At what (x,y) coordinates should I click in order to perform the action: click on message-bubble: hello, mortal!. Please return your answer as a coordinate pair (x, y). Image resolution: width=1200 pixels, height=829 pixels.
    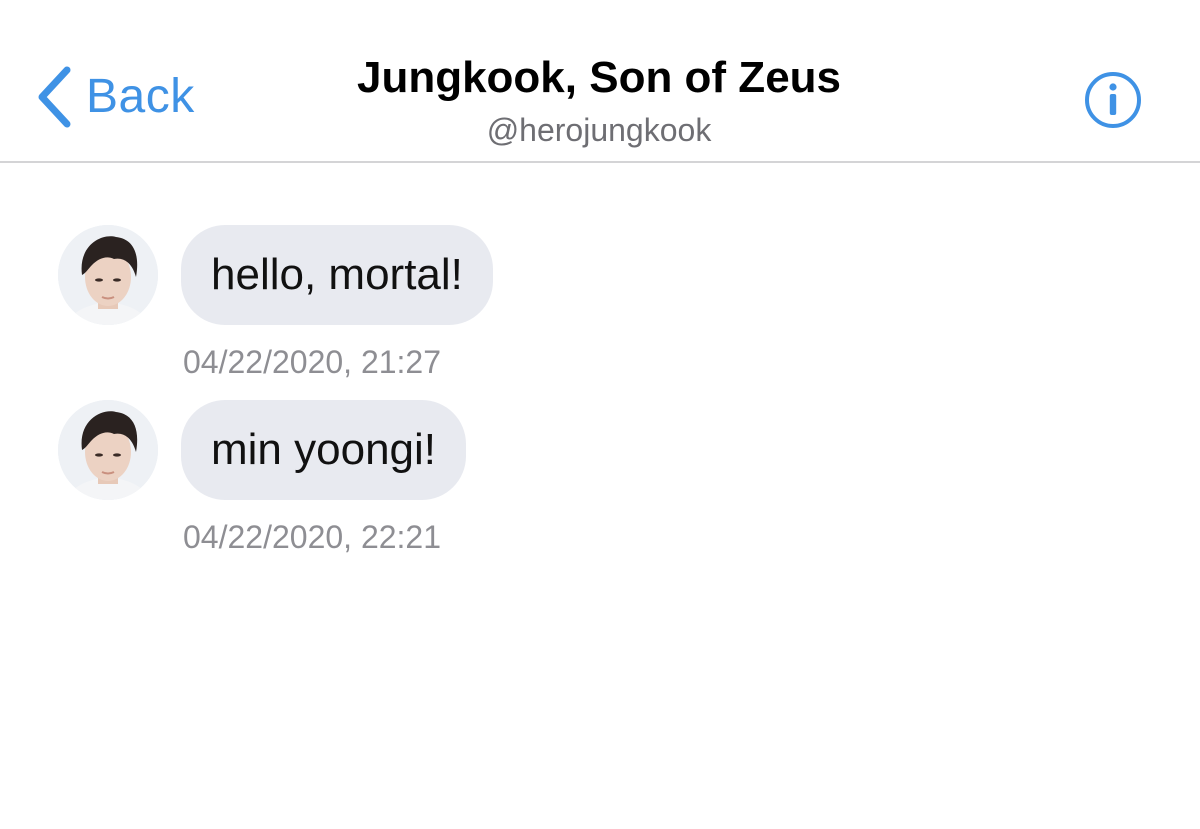
    Looking at the image, I should click on (337, 275).